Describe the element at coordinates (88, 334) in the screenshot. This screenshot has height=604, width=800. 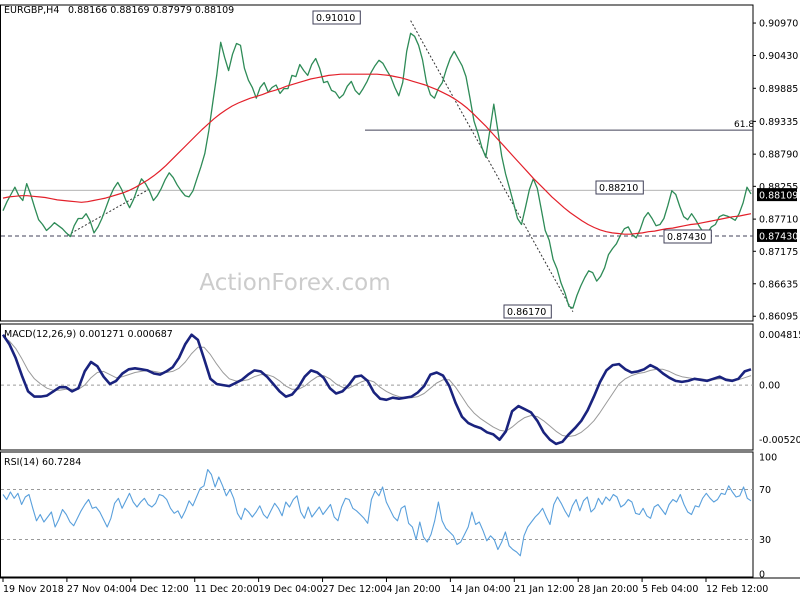
I see `macd-title: MACD(12,26,9) 0.001271 0.000687` at that location.